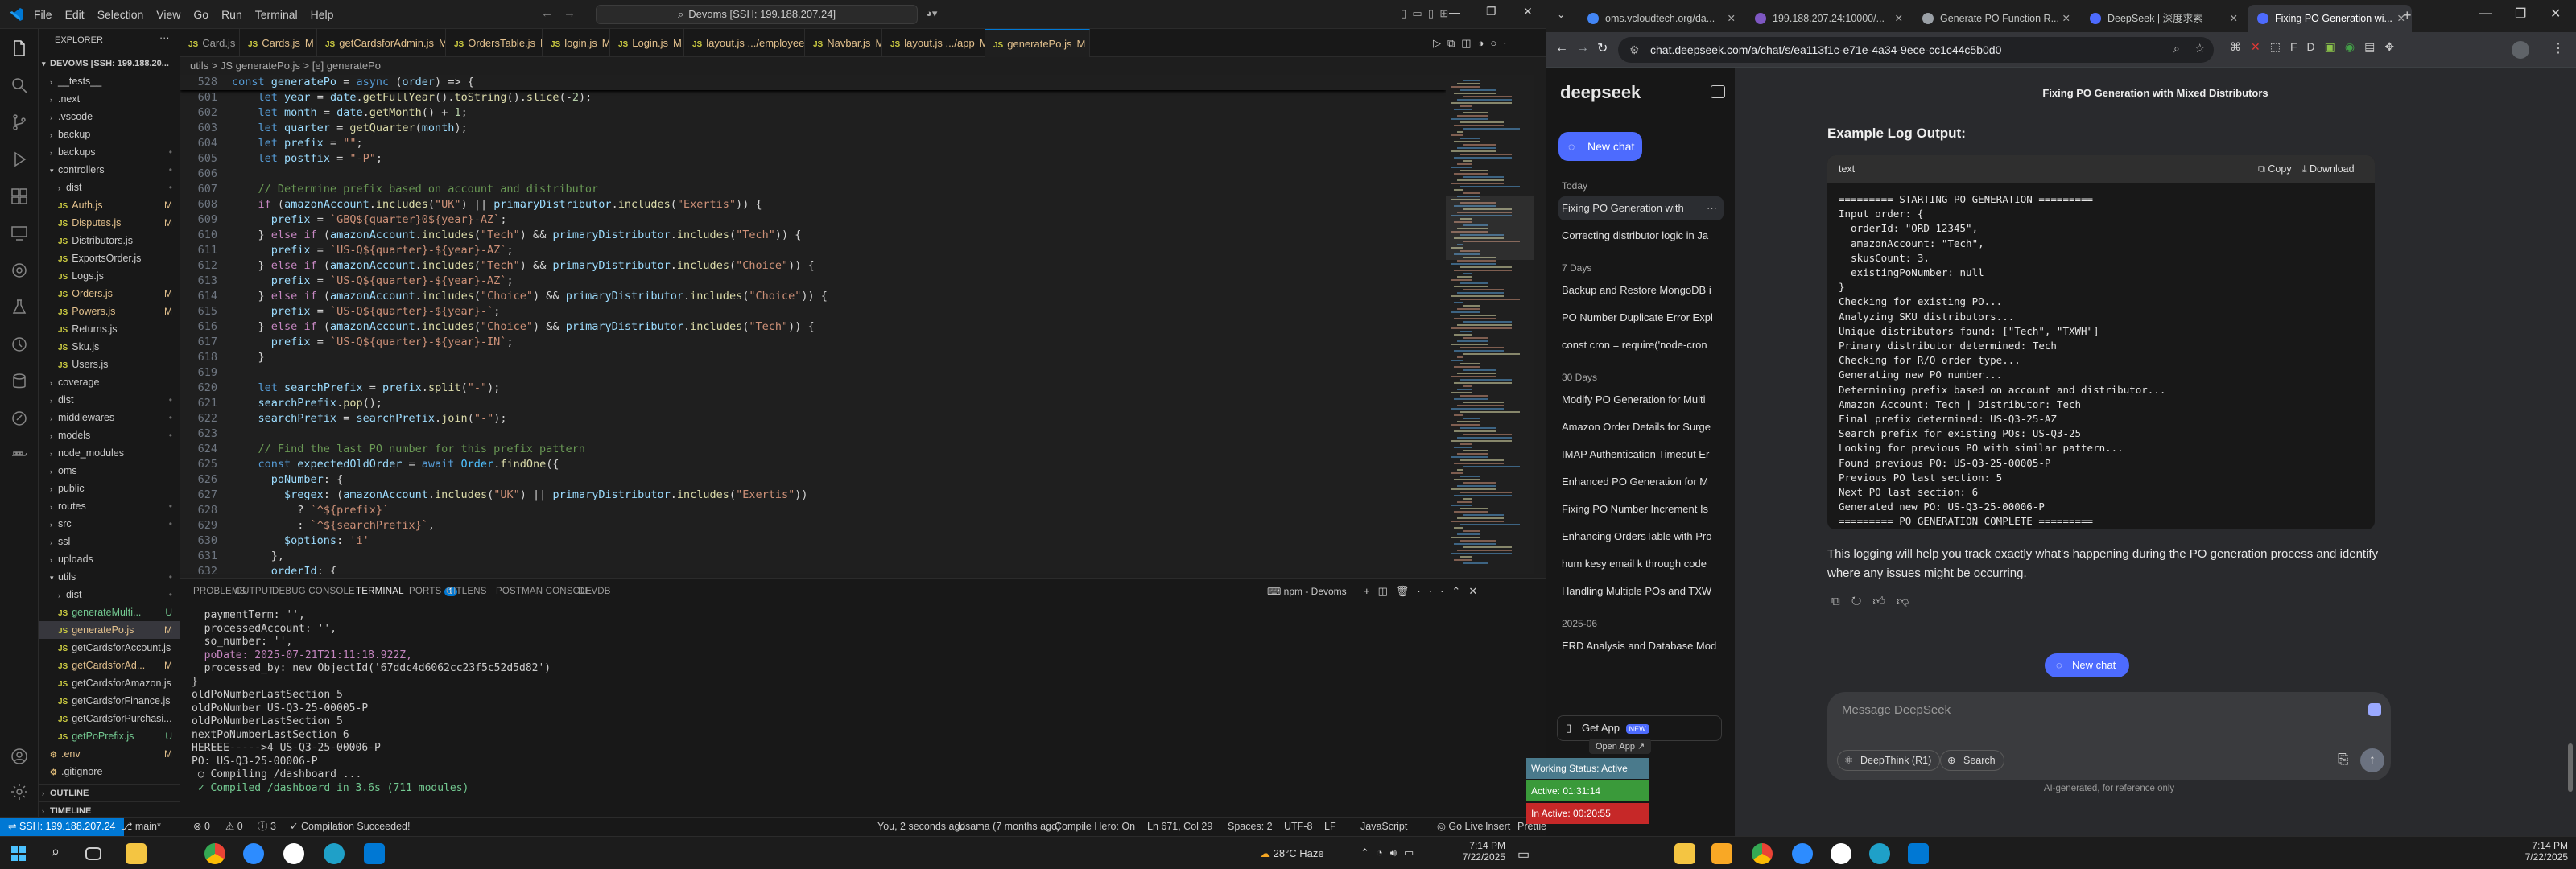 This screenshot has height=869, width=2576. I want to click on back-arrow-icon: ←, so click(547, 13).